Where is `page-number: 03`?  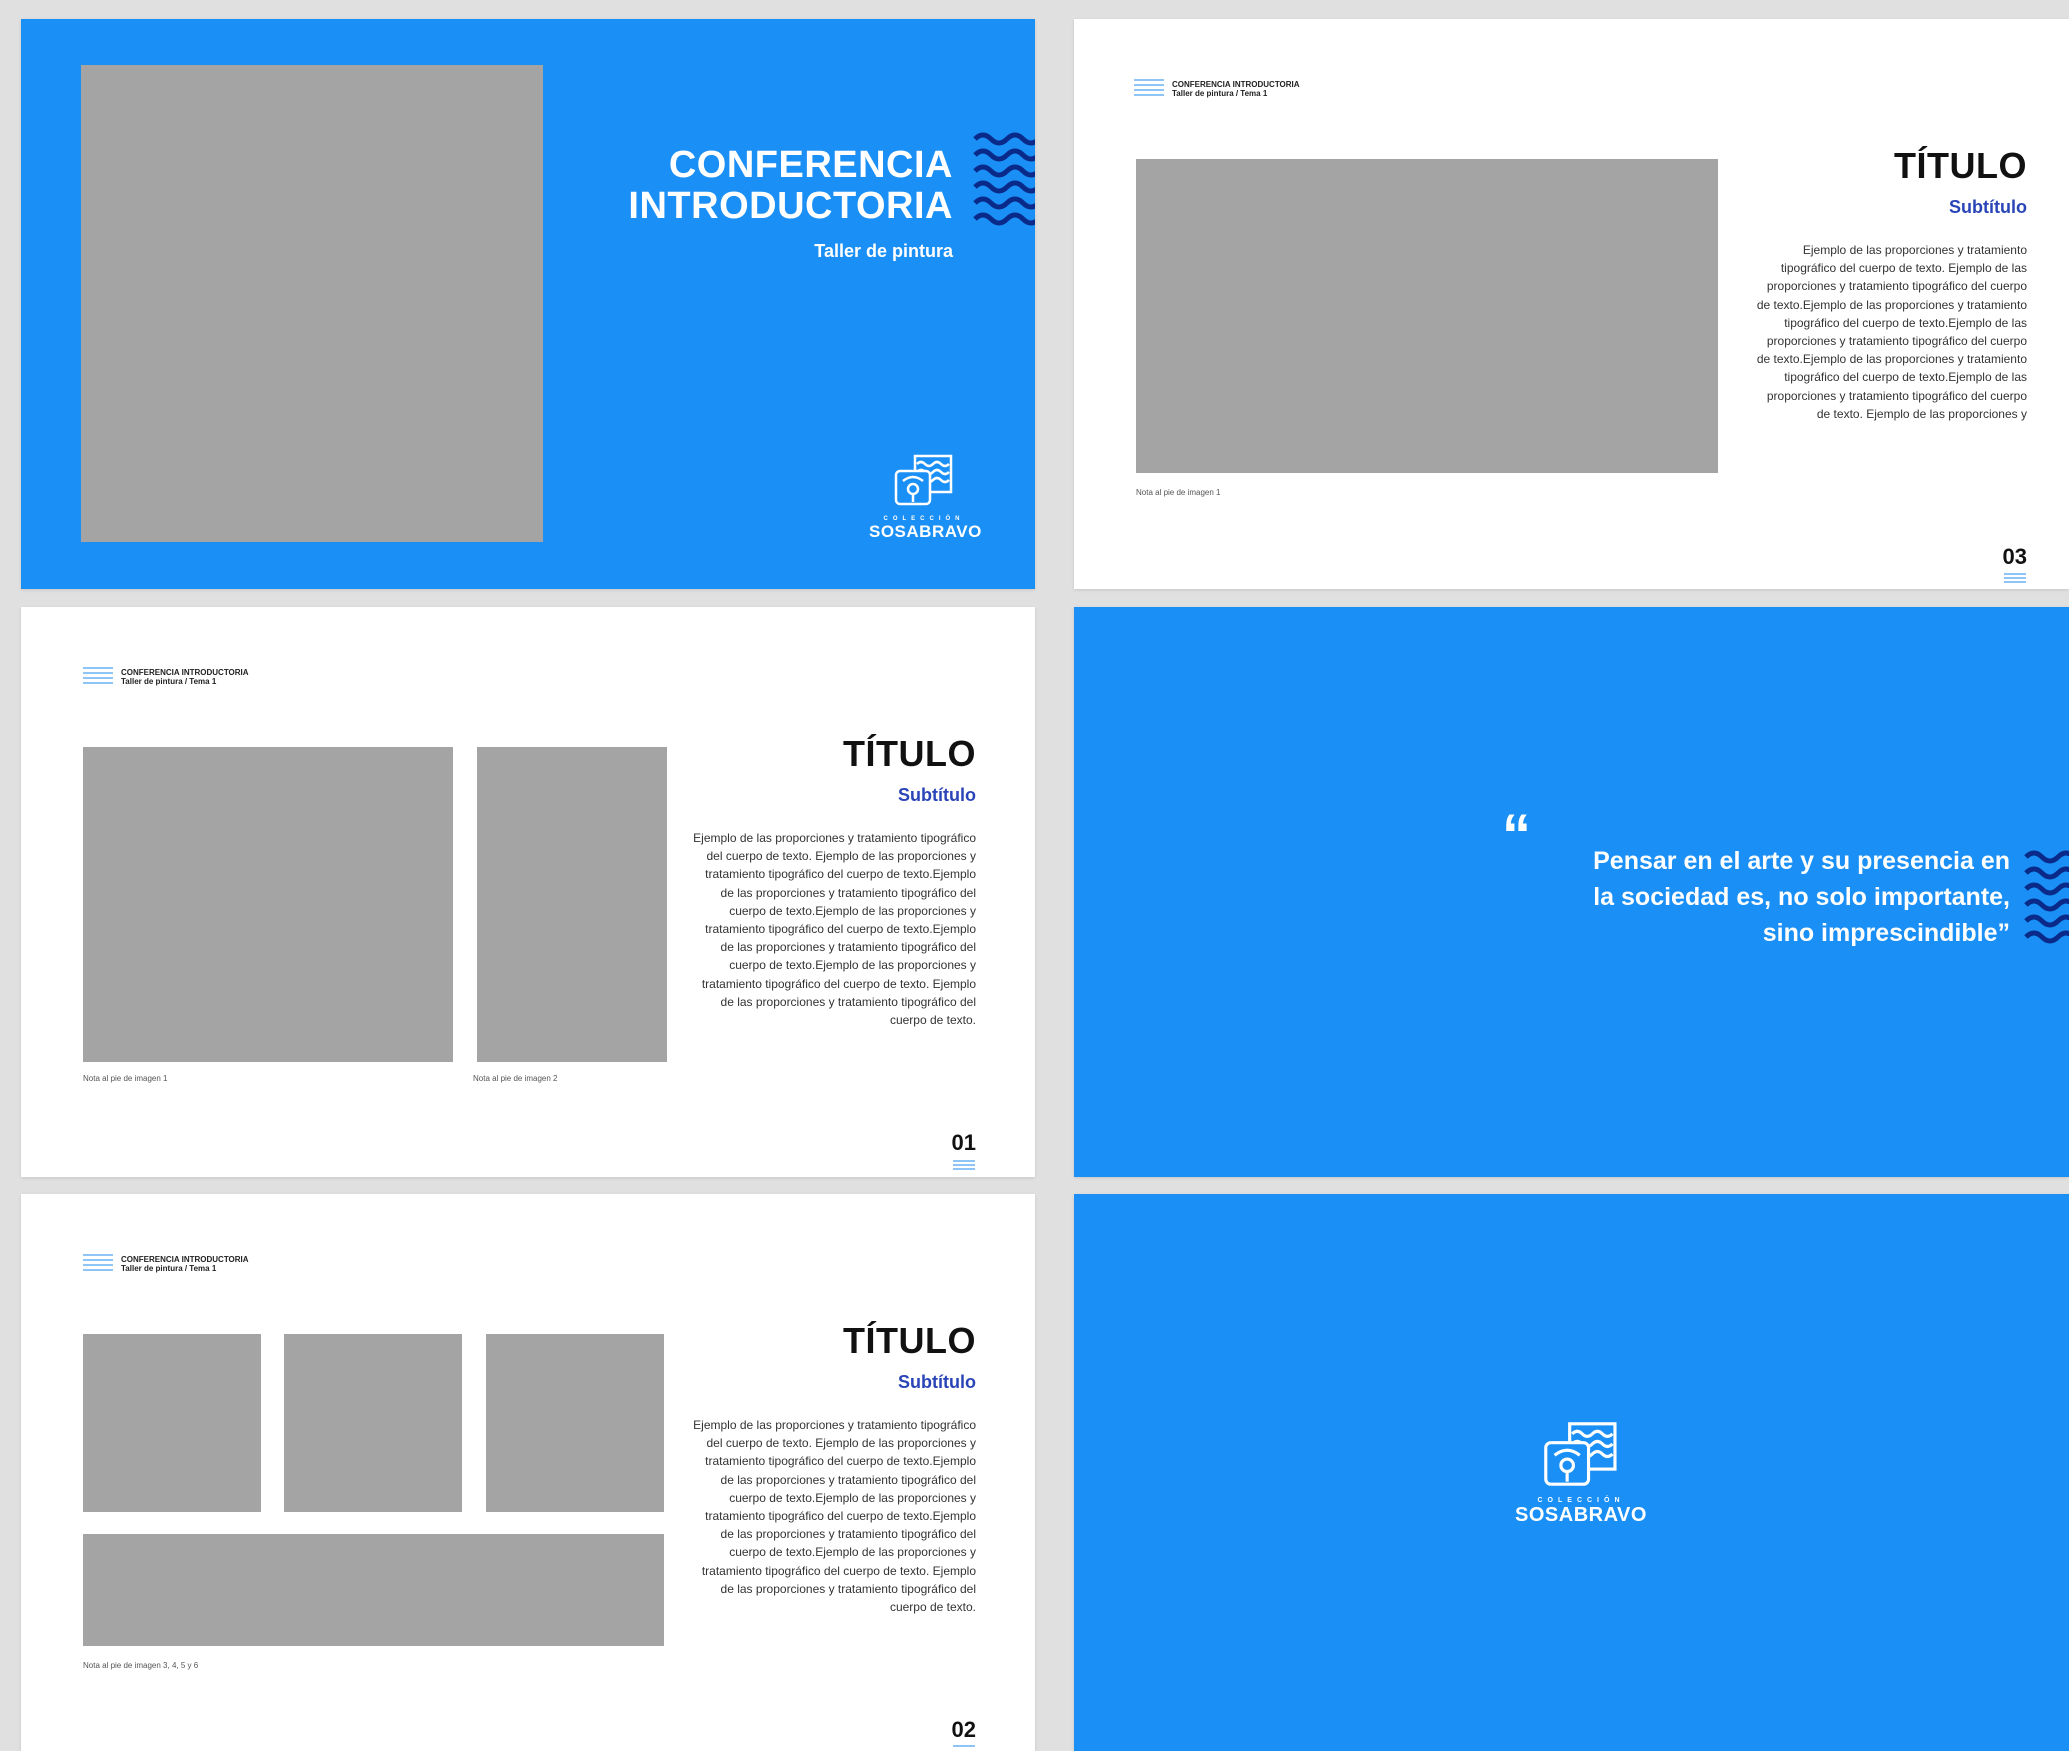
page-number: 03 is located at coordinates (2014, 556).